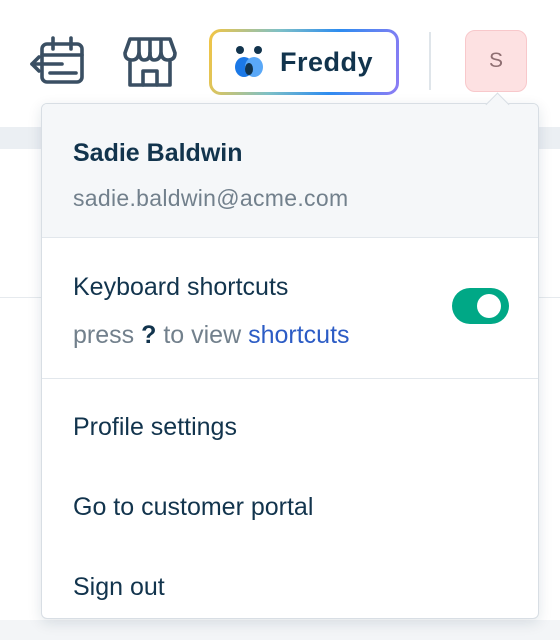 The width and height of the screenshot is (560, 640). I want to click on calendar-back-button, so click(58, 62).